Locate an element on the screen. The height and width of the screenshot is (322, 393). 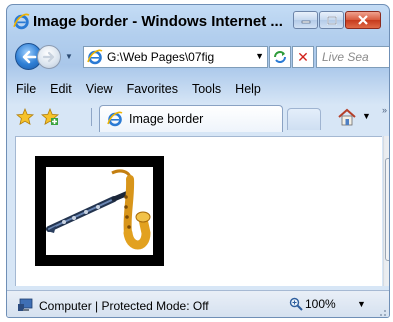
forward-arrow-icon is located at coordinates (48, 57).